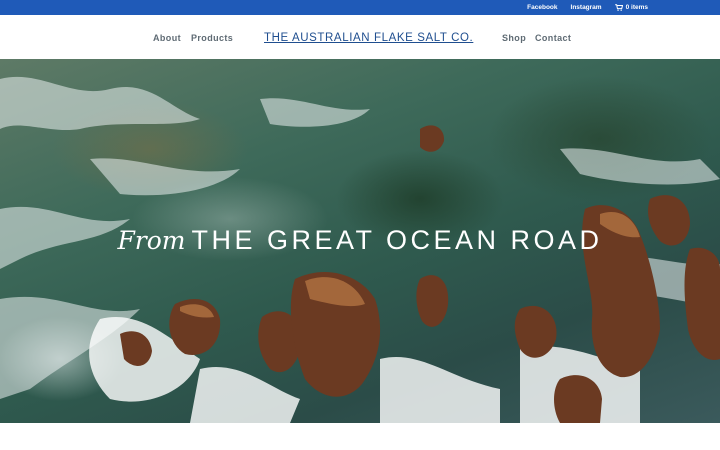 This screenshot has width=720, height=450. I want to click on cart-count: 0 items, so click(636, 7).